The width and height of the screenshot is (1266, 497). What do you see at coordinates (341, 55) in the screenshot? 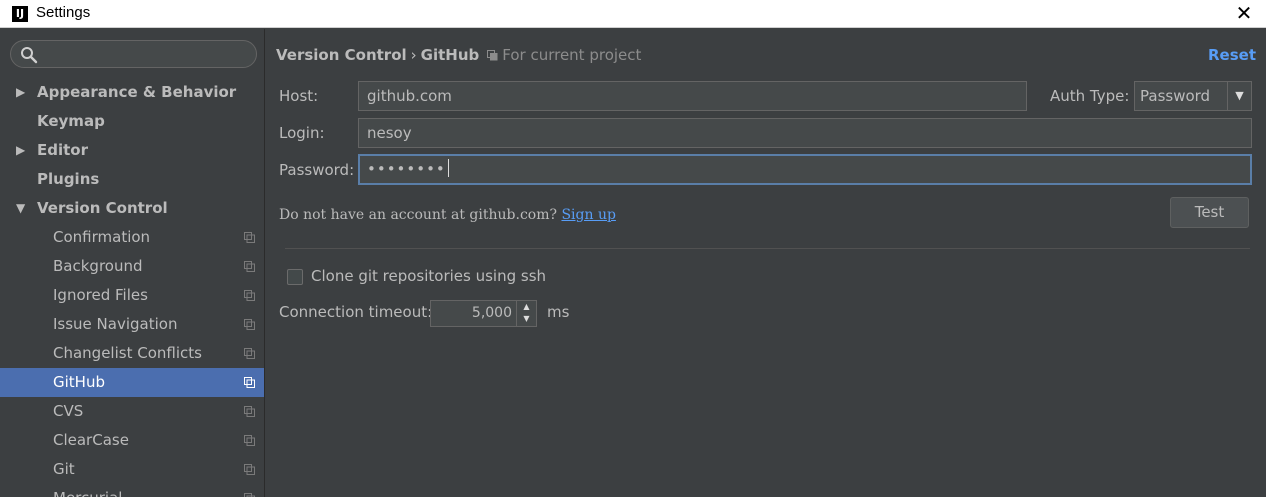
I see `breadcrumb-parent: Version Control` at bounding box center [341, 55].